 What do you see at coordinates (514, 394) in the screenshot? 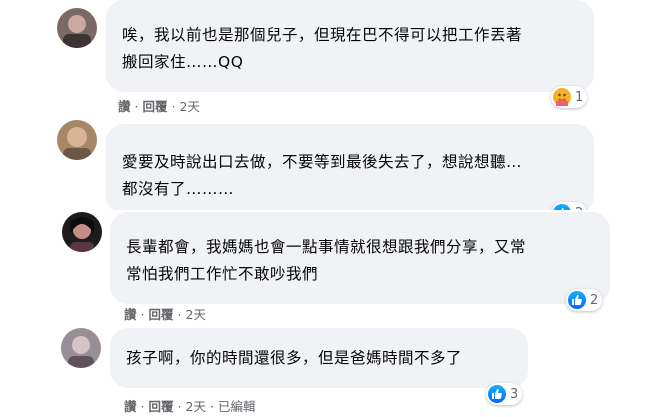
I see `reaction-count: 3` at bounding box center [514, 394].